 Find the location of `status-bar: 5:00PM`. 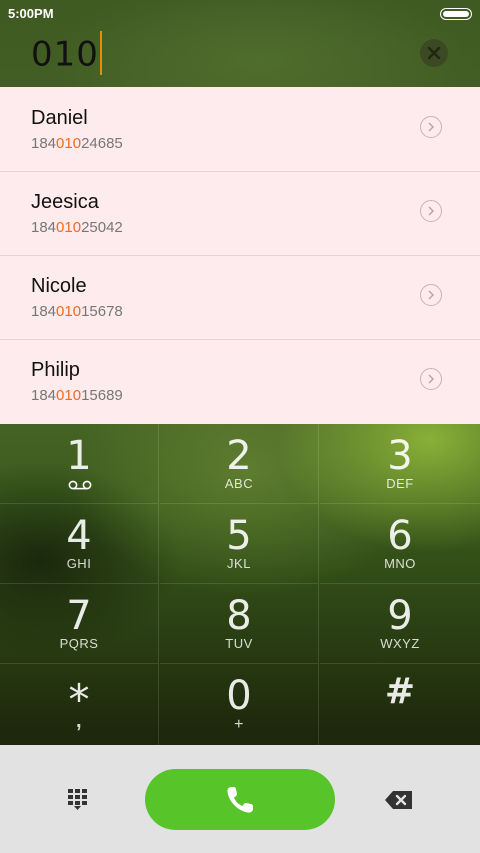

status-bar: 5:00PM is located at coordinates (240, 13).